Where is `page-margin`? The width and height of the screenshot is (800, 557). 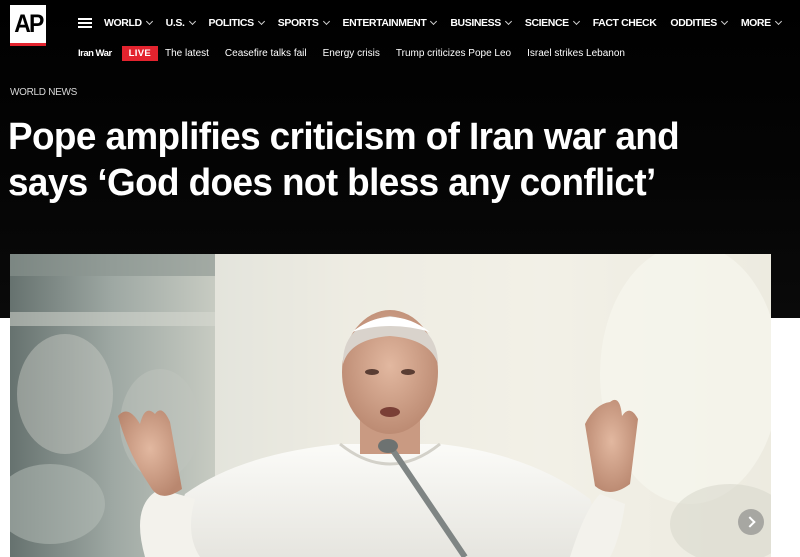 page-margin is located at coordinates (785, 437).